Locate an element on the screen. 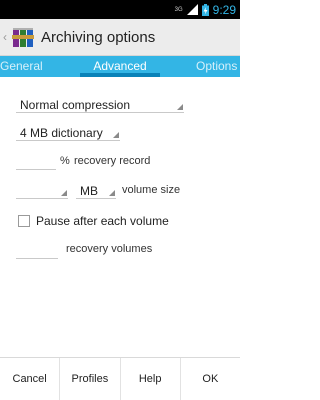  pause-after-volume-label: Pause after each volume is located at coordinates (102, 221).